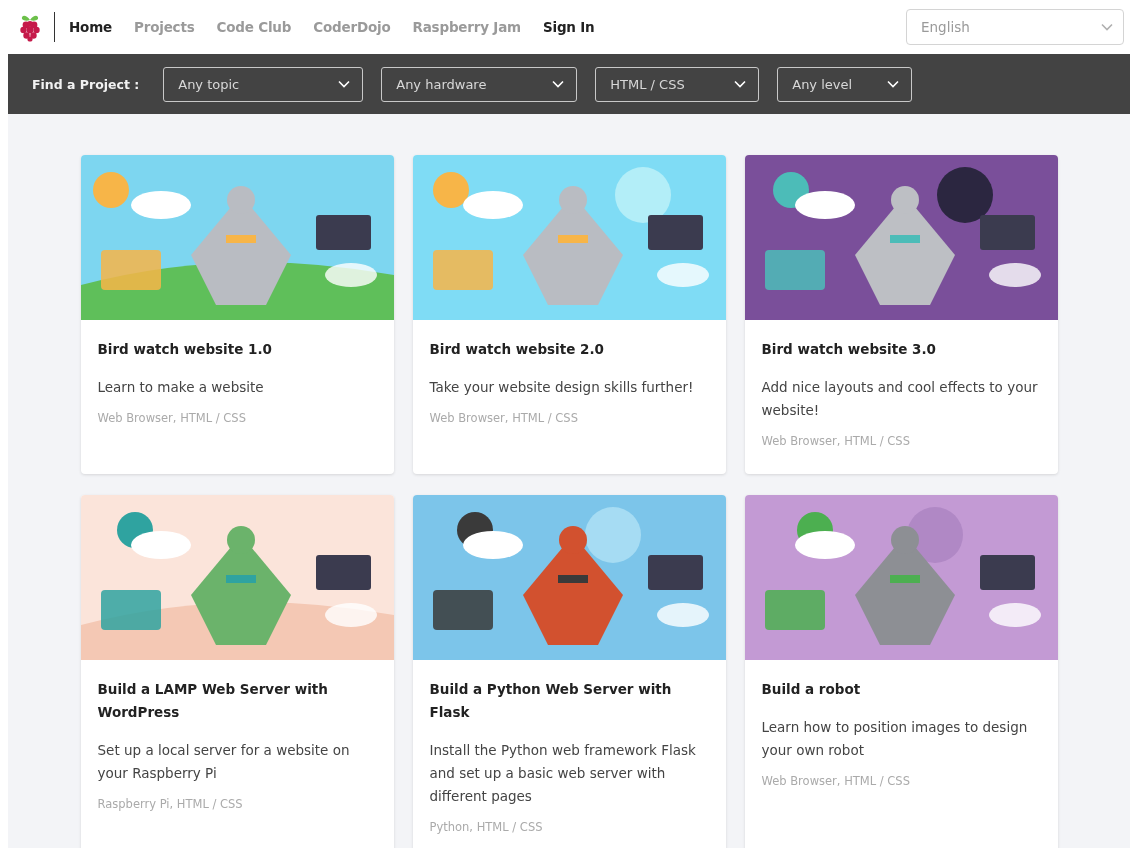  Describe the element at coordinates (568, 27) in the screenshot. I see `sign-in-link: Sign In` at that location.